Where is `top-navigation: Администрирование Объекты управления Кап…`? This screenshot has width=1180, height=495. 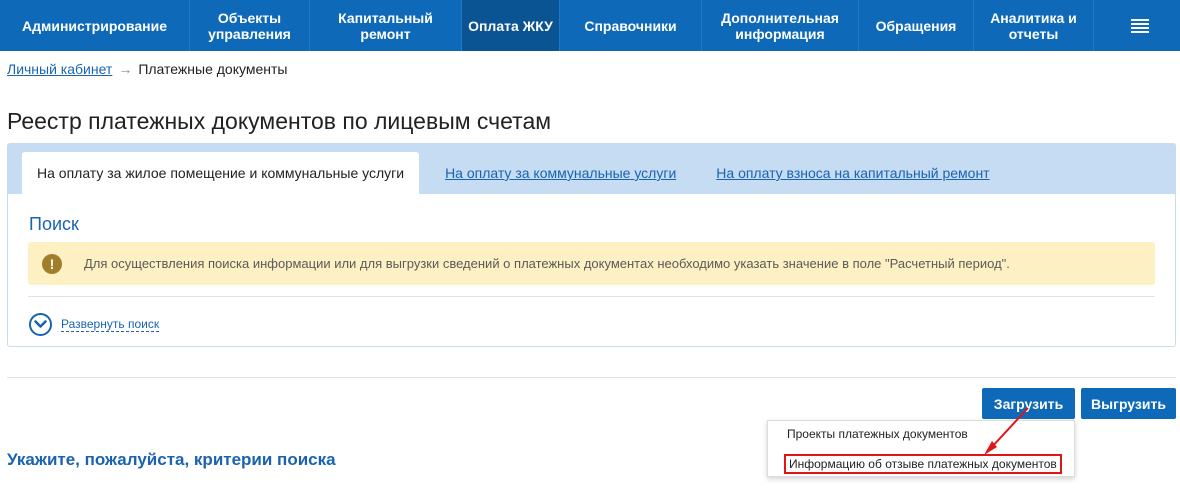 top-navigation: Администрирование Объекты управления Кап… is located at coordinates (590, 25).